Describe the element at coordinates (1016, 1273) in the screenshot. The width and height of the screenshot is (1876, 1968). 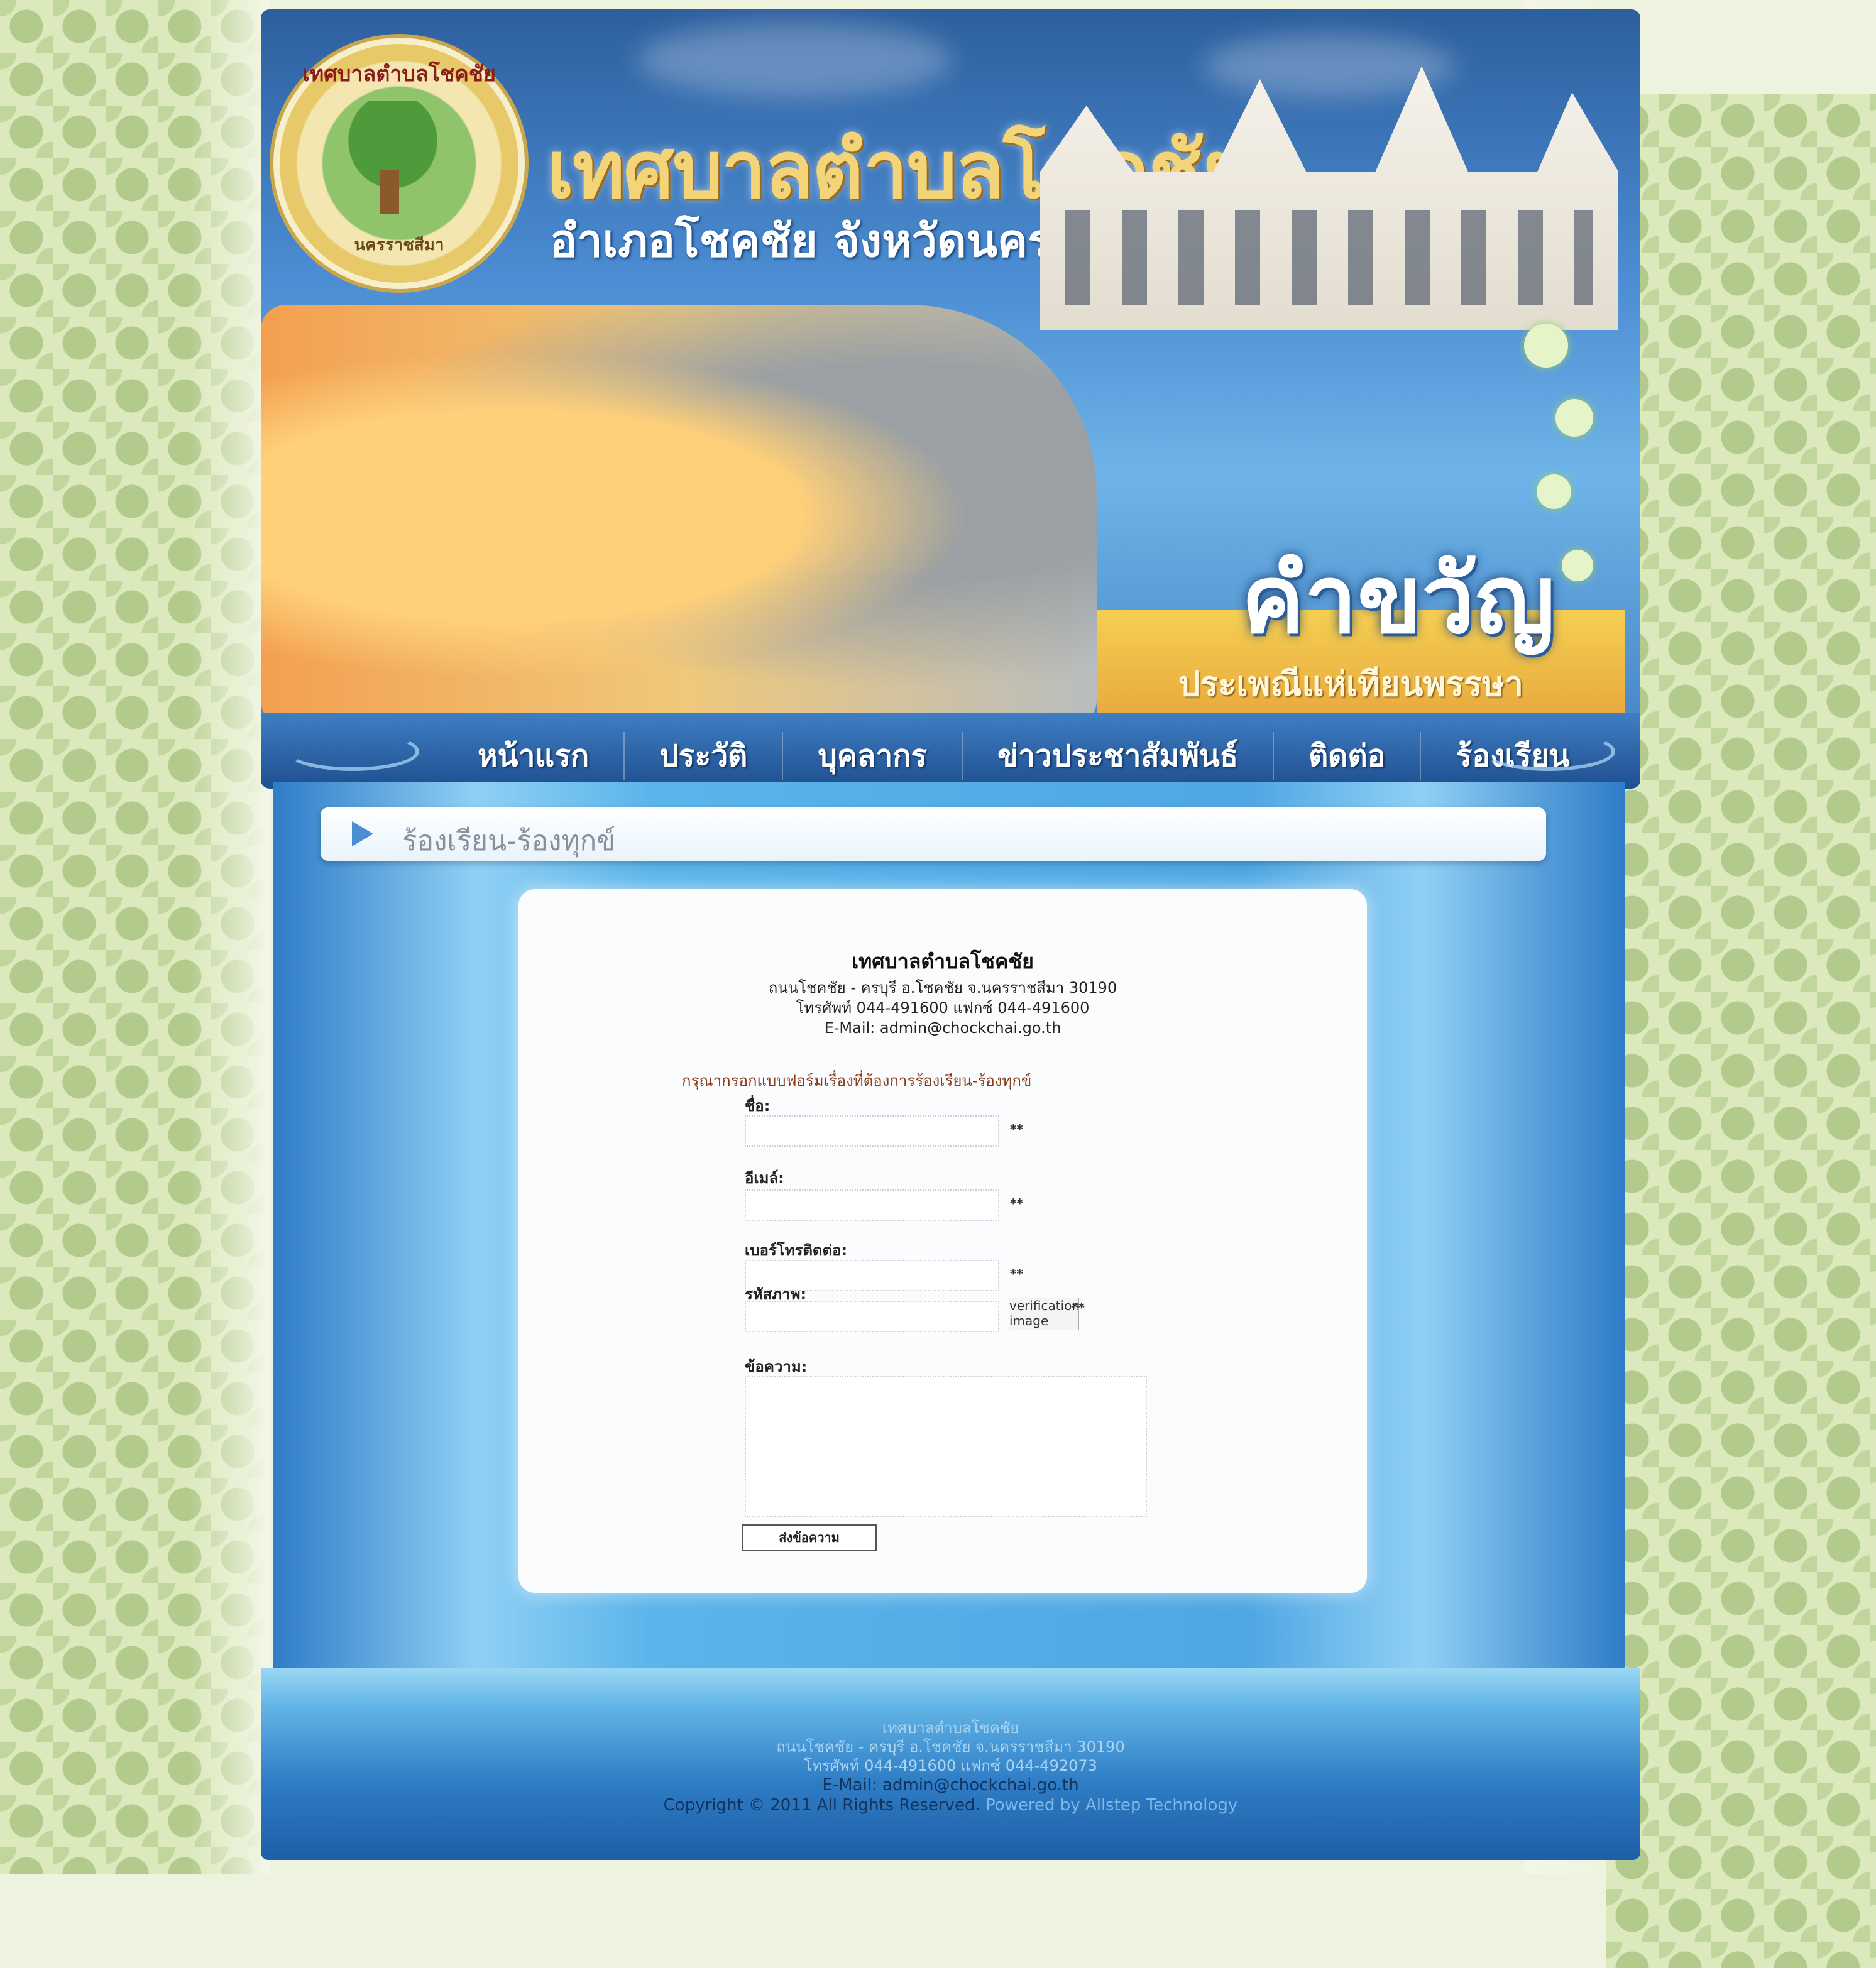
I see `phone-required-mark: **` at that location.